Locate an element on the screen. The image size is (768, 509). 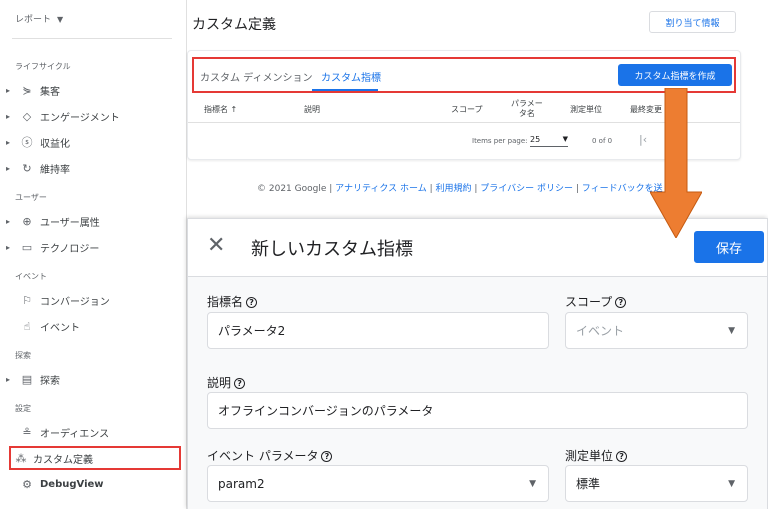
items-per-page-label: Items per page: is located at coordinates (500, 141).